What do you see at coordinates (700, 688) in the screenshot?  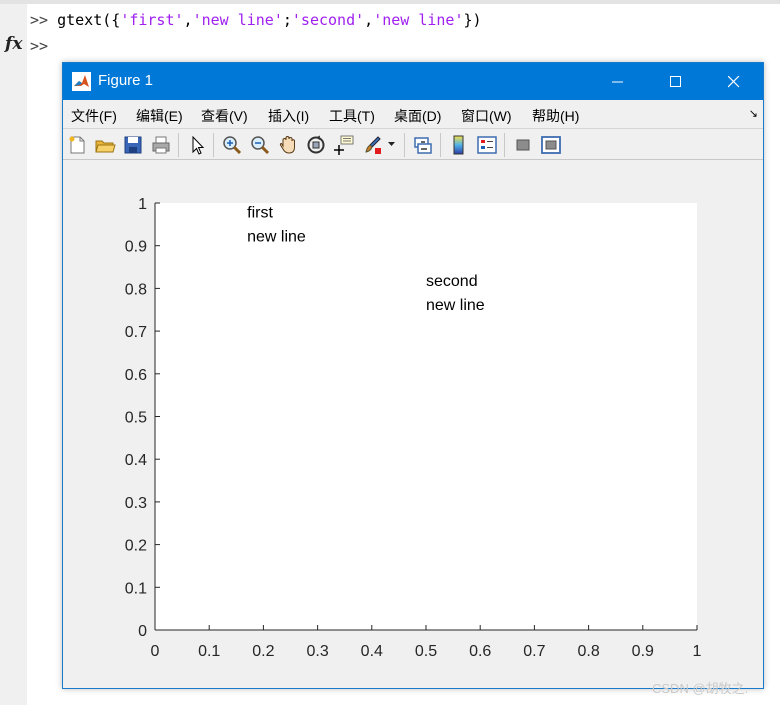 I see `watermark: CSDN @胡牧之.` at bounding box center [700, 688].